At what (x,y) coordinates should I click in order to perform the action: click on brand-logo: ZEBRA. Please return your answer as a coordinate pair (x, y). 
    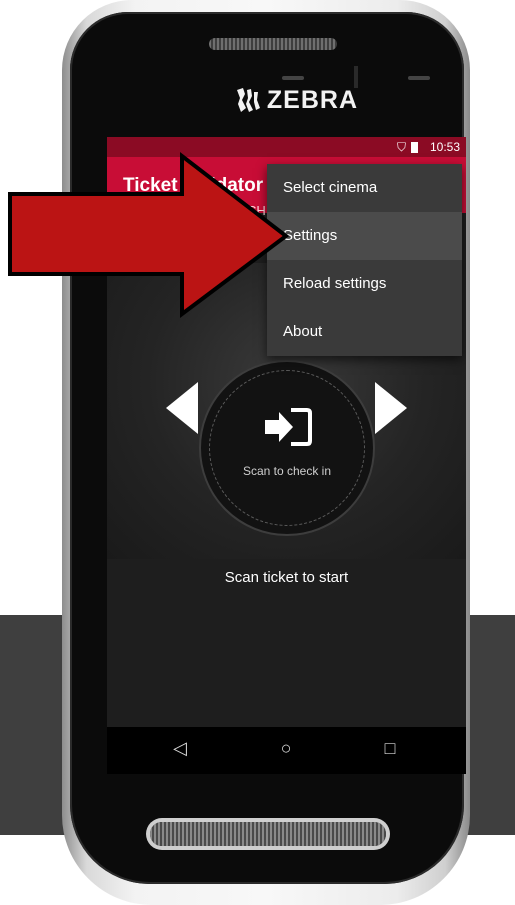
    Looking at the image, I should click on (293, 100).